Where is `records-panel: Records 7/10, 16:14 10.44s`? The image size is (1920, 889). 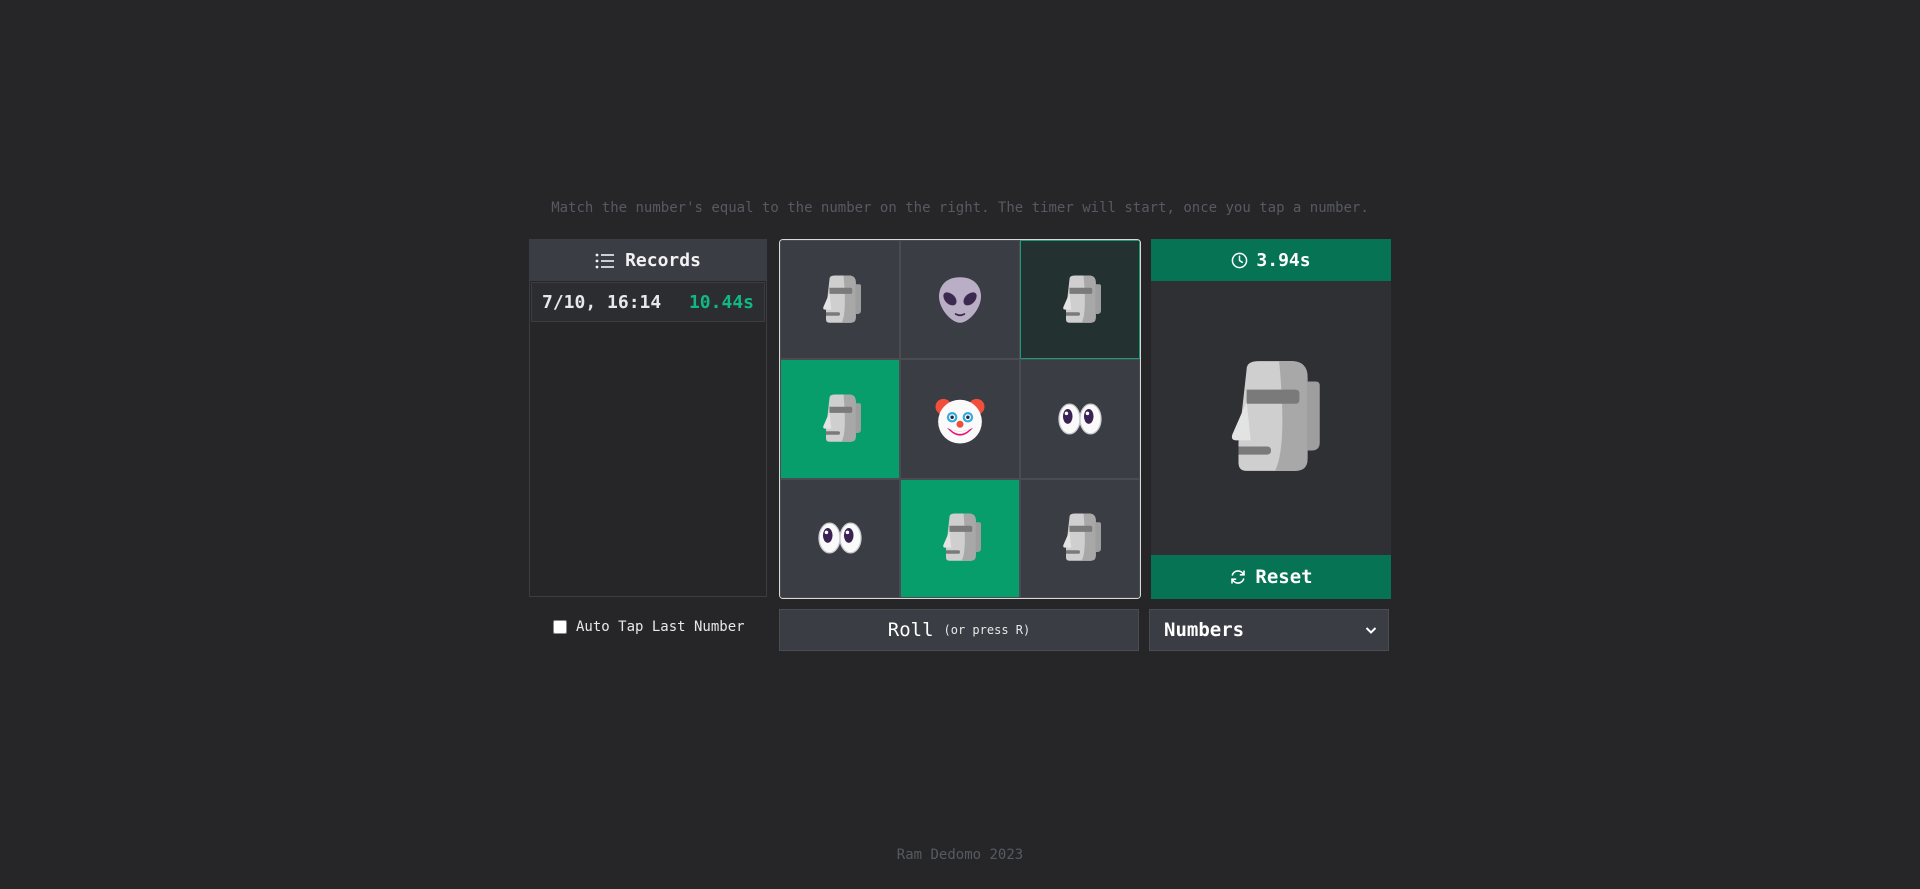
records-panel: Records 7/10, 16:14 10.44s is located at coordinates (648, 418).